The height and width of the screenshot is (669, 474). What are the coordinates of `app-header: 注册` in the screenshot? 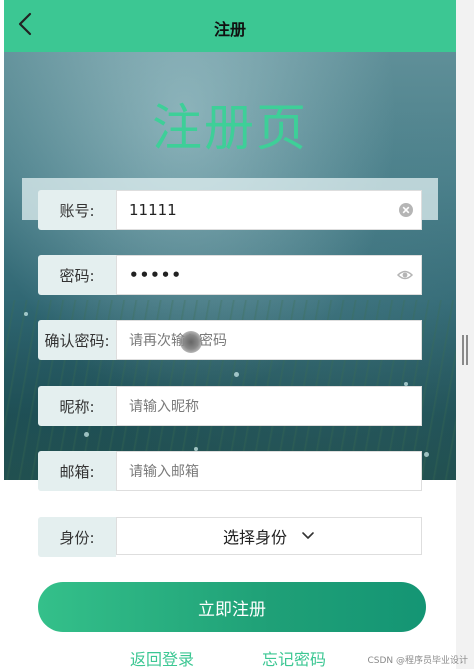 It's located at (230, 26).